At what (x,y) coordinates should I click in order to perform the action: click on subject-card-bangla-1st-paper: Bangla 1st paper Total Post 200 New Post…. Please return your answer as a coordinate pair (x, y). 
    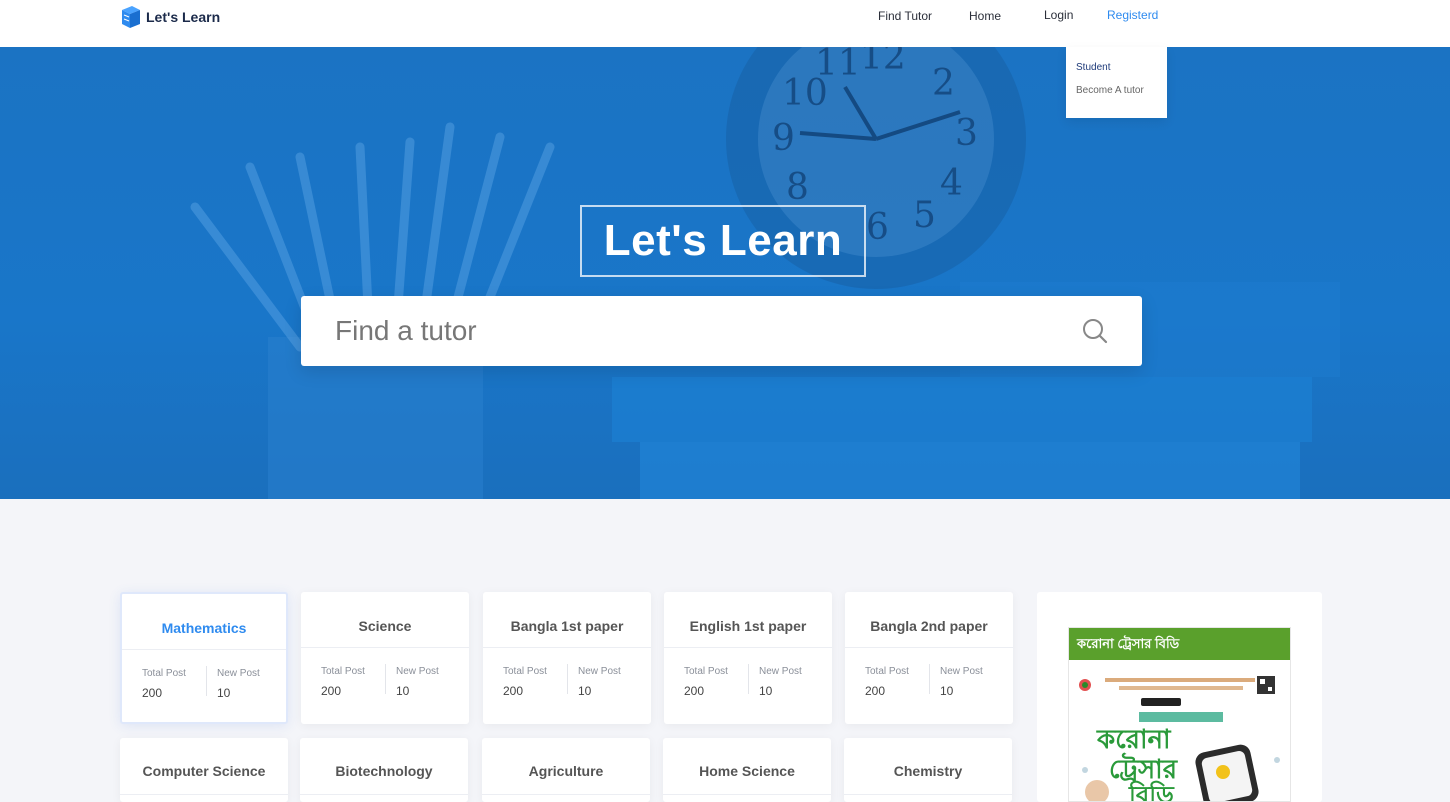
    Looking at the image, I should click on (567, 658).